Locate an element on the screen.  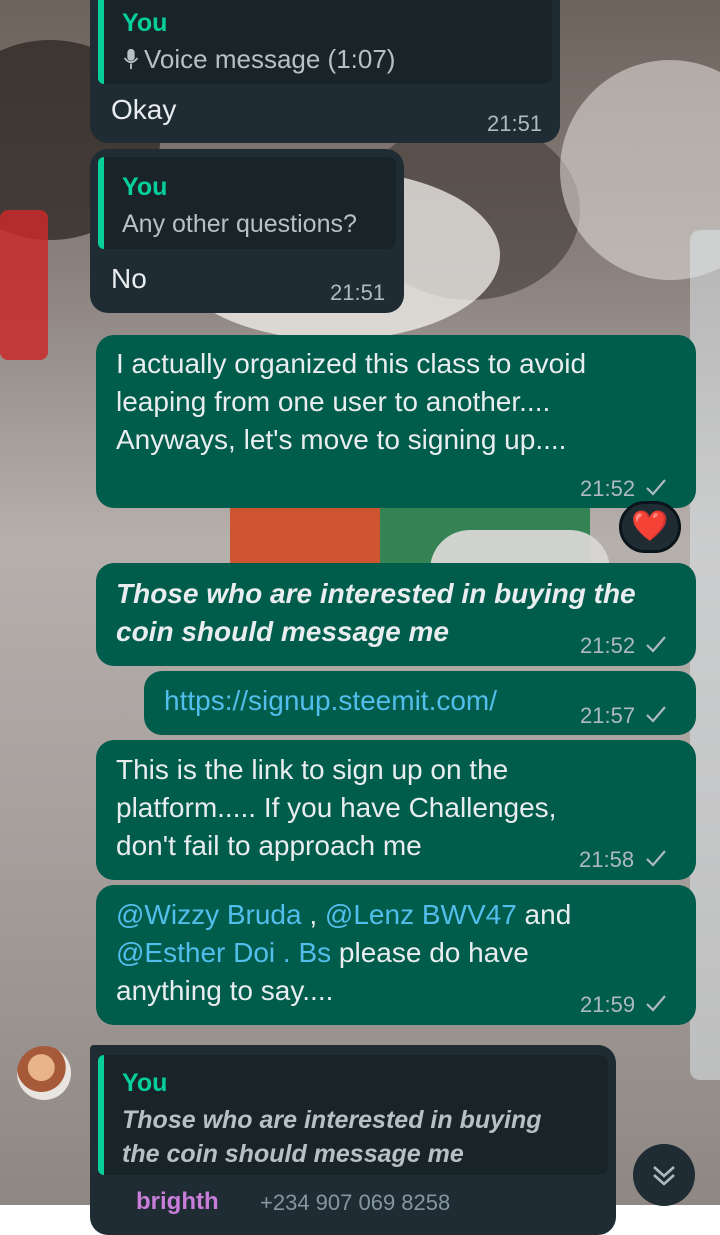
message-line: @Wizzy Bruda , @Lenz BWV47 and is located at coordinates (343, 915).